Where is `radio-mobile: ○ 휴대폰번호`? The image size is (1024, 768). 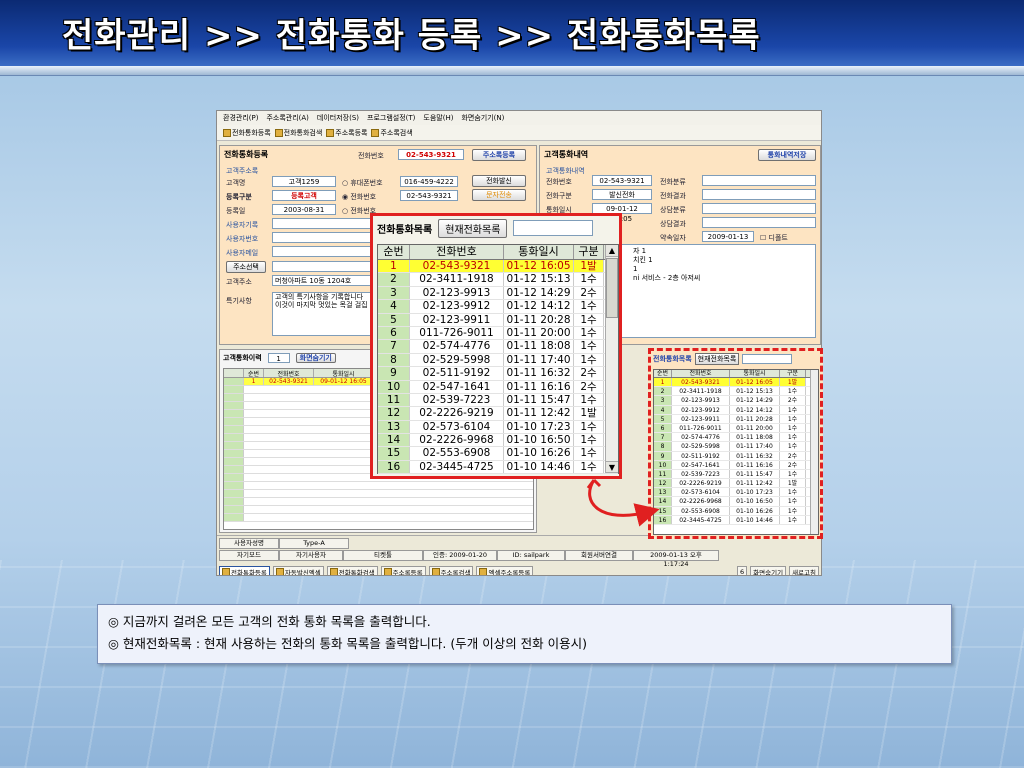 radio-mobile: ○ 휴대폰번호 is located at coordinates (362, 183).